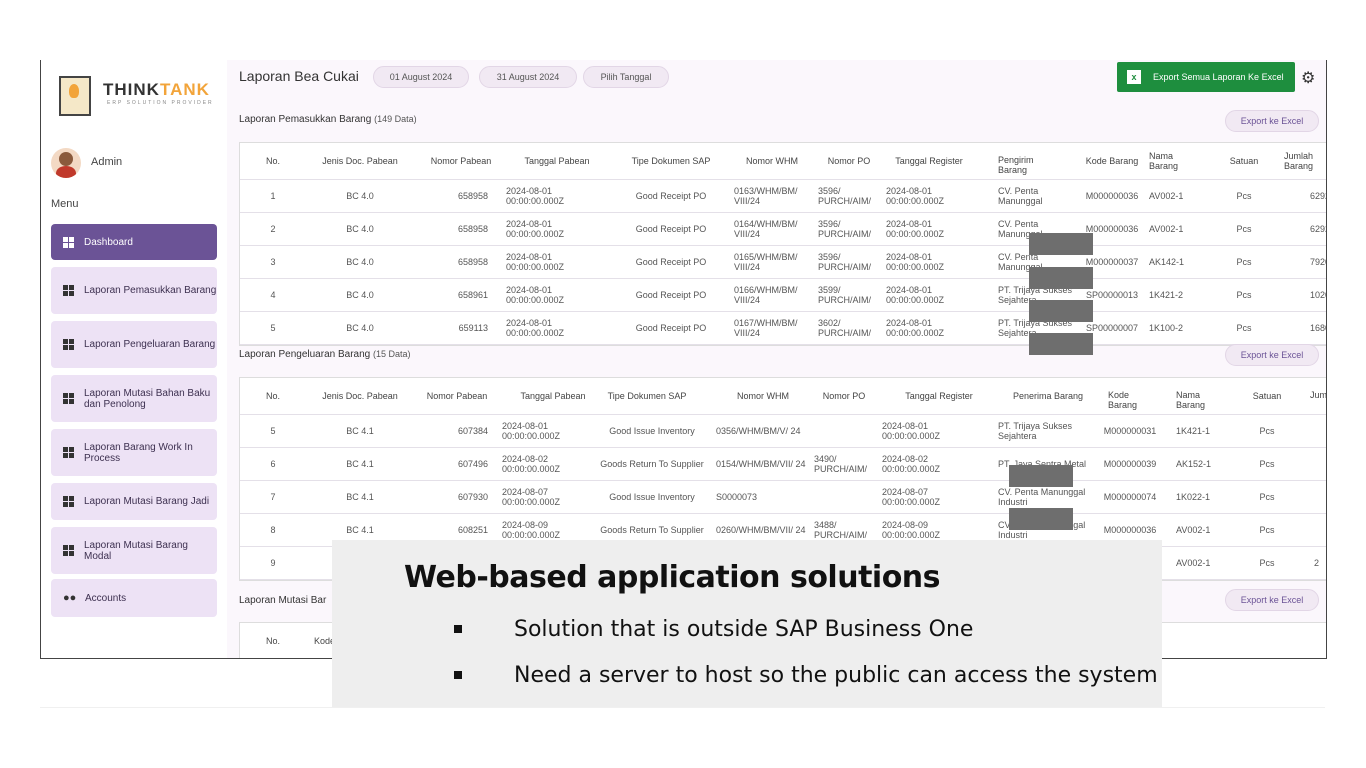  I want to click on table-cell: 0167/WHM/BM/ VIII/24, so click(766, 328).